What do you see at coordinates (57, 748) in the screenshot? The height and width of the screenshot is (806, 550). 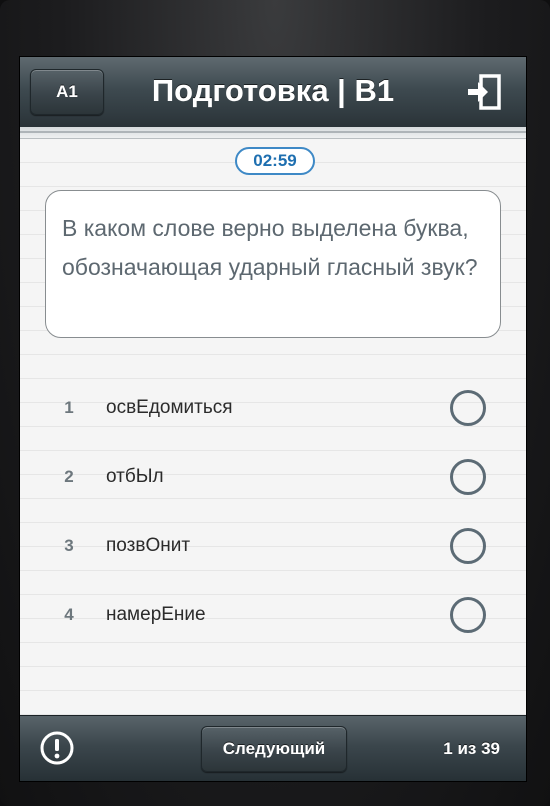 I see `info-icon` at bounding box center [57, 748].